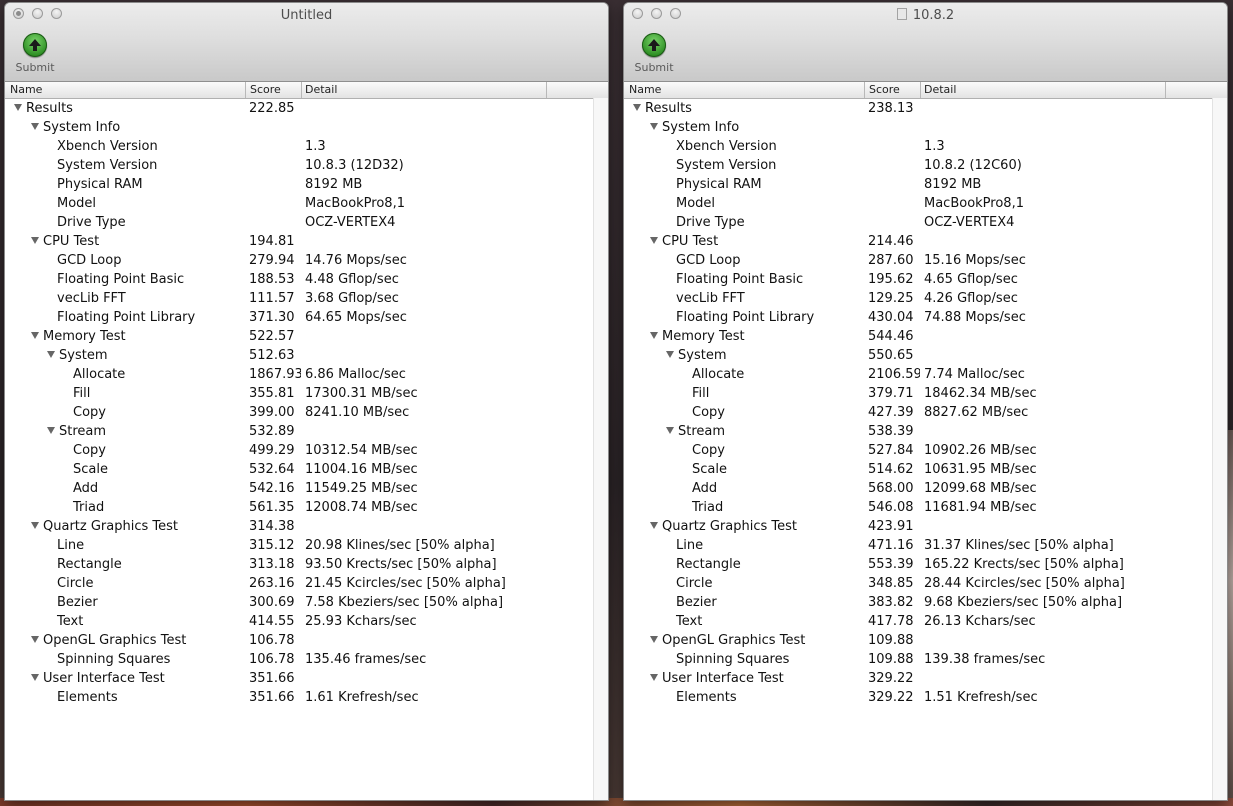 Image resolution: width=1233 pixels, height=806 pixels. What do you see at coordinates (306, 507) in the screenshot?
I see `outline-row: Triad 561.35 12008.74 MB/sec` at bounding box center [306, 507].